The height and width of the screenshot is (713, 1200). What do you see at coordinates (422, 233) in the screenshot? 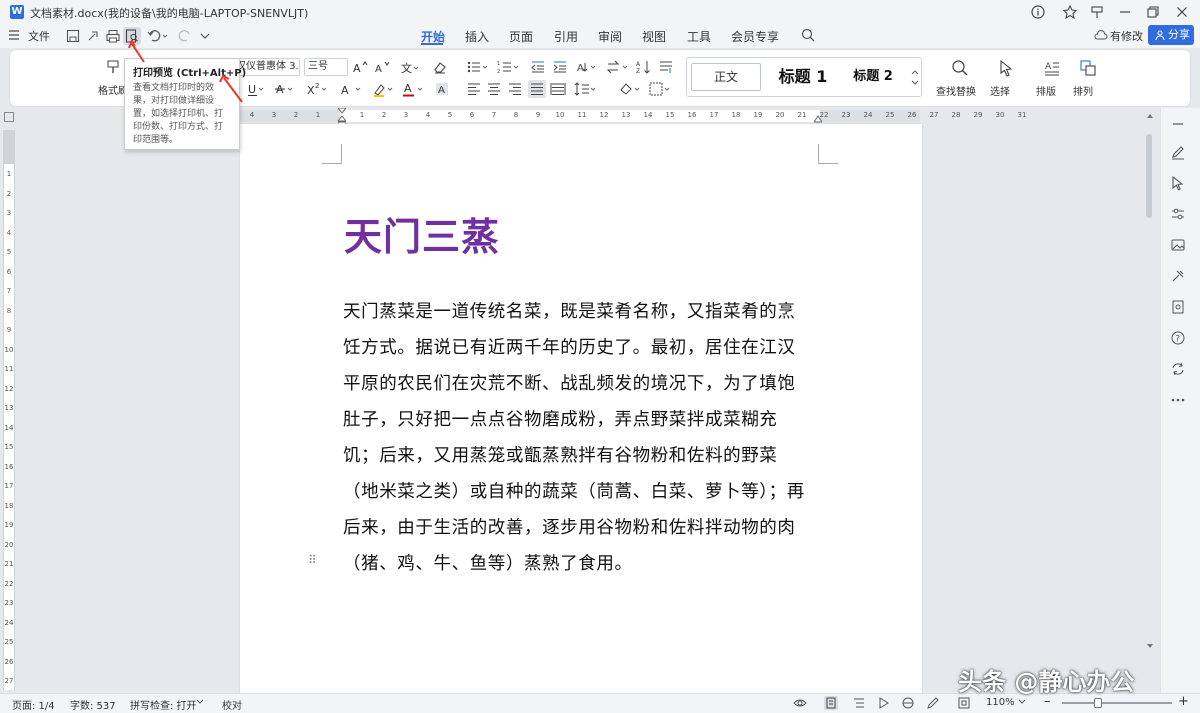
I see `document-heading: 天门三蒸` at bounding box center [422, 233].